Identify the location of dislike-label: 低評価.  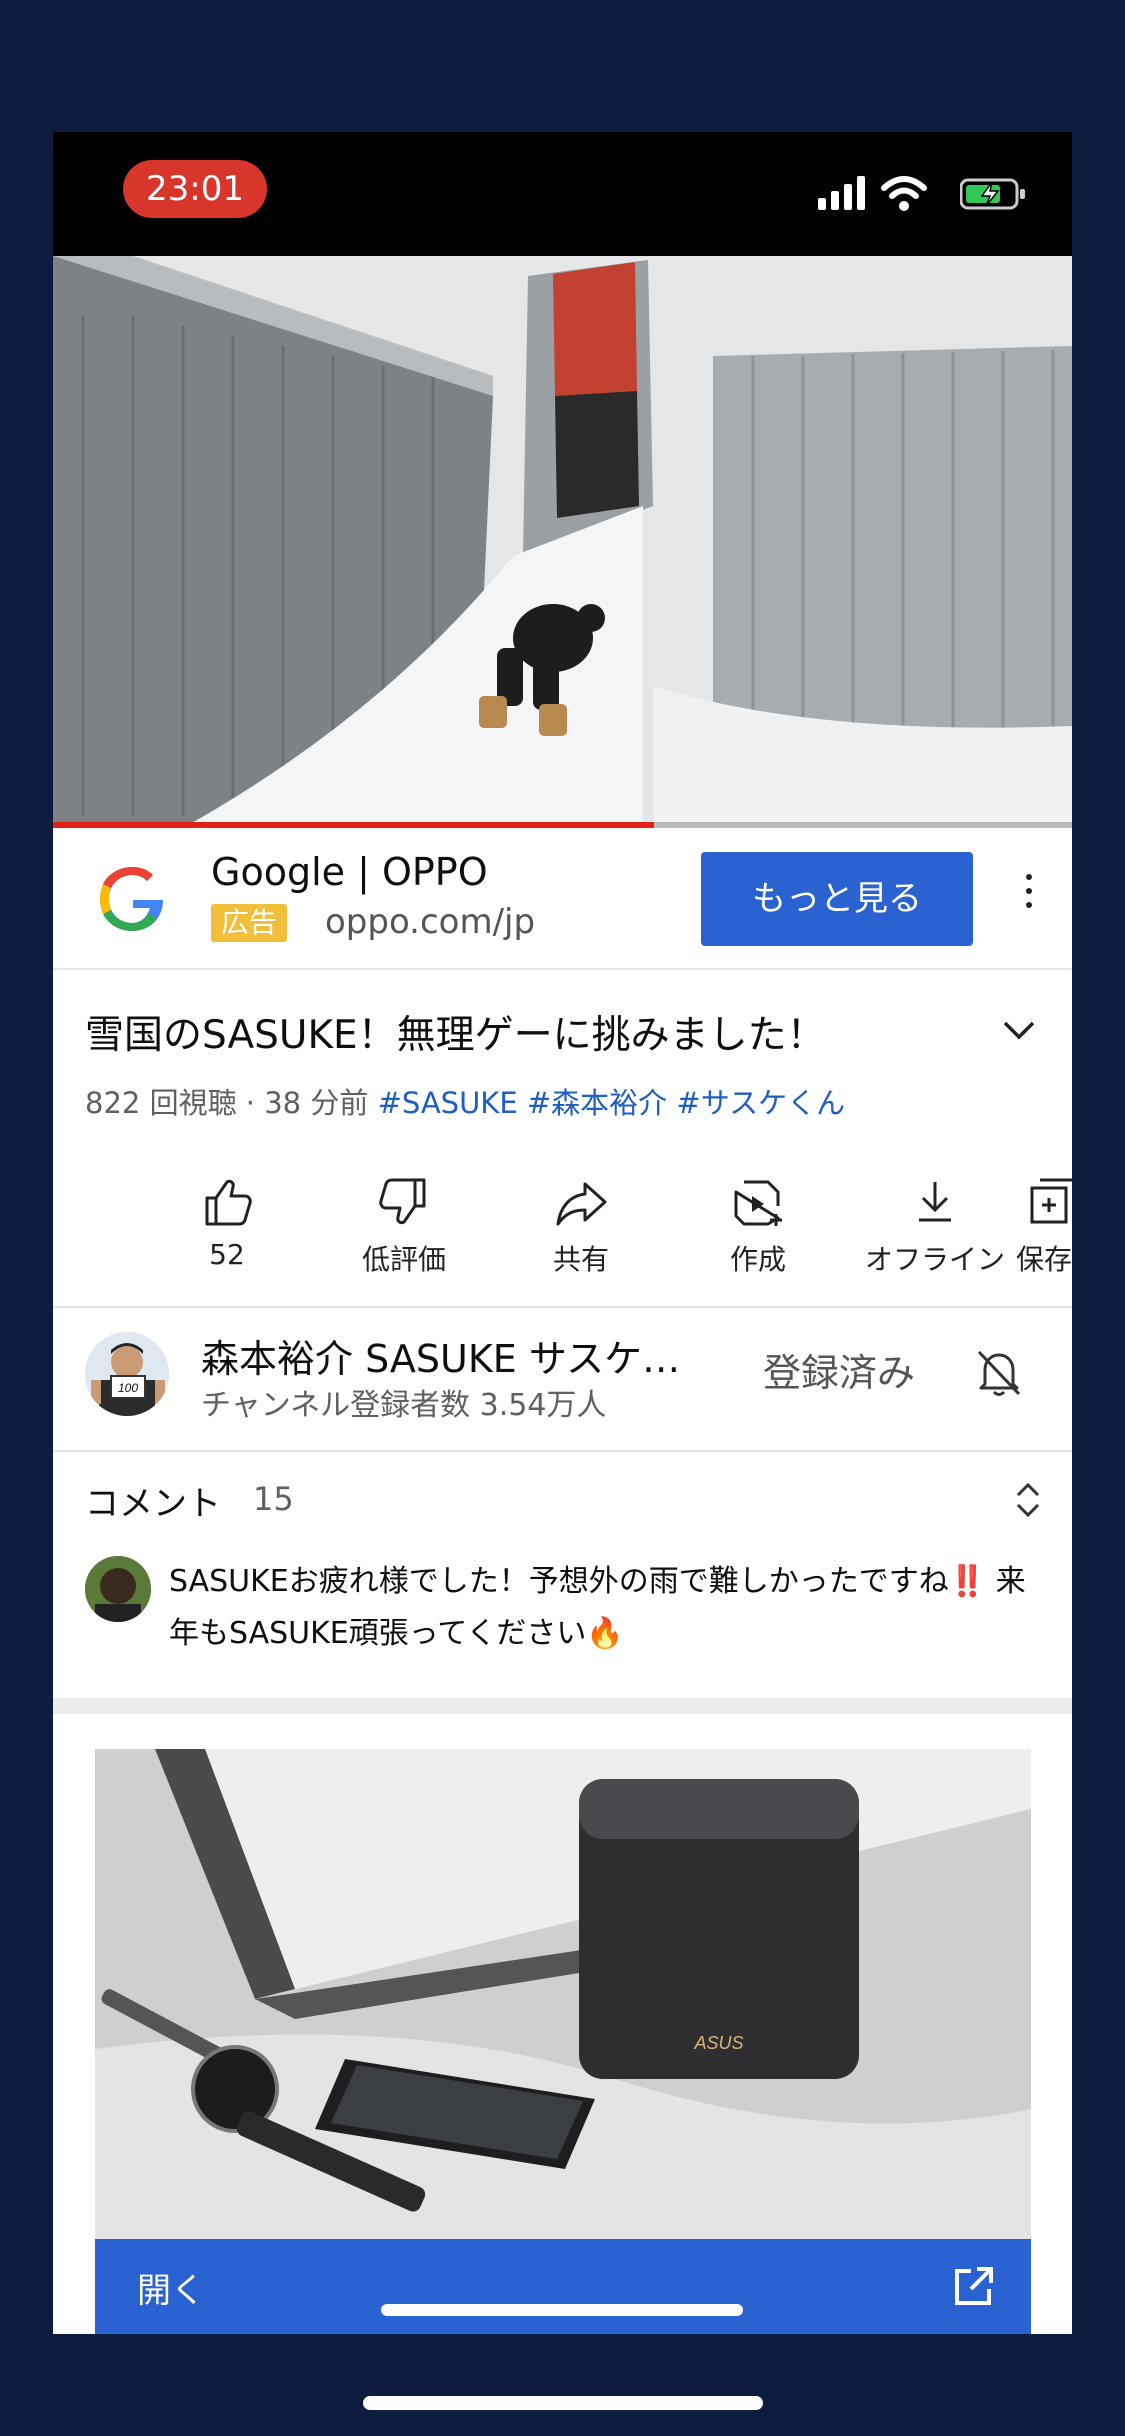
(403, 1259).